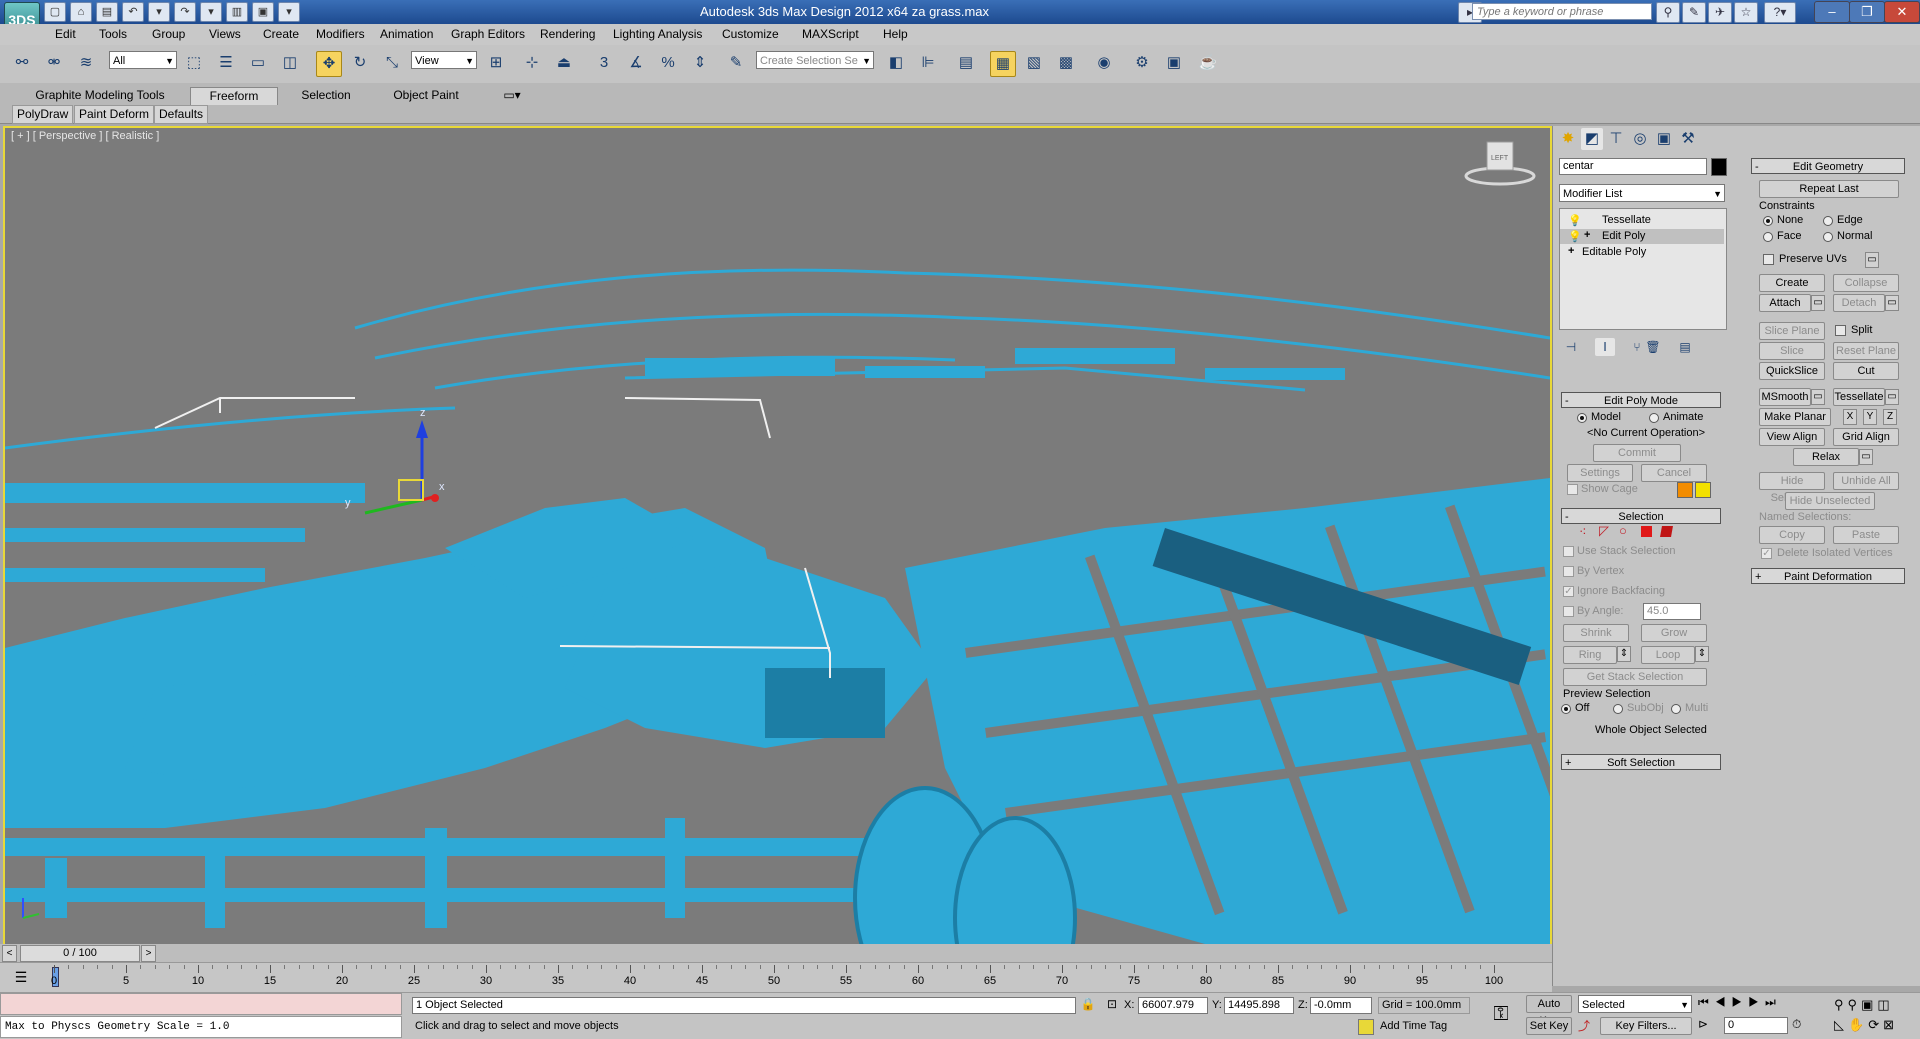 The width and height of the screenshot is (1920, 1039). Describe the element at coordinates (1792, 535) in the screenshot. I see `copy-button: Copy` at that location.